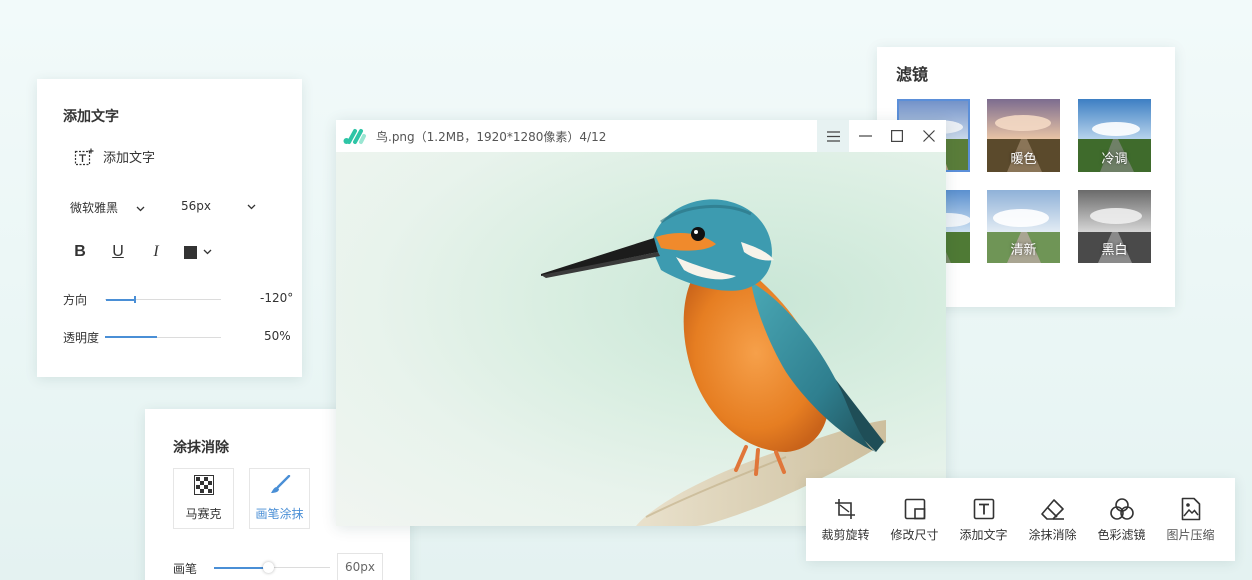 The width and height of the screenshot is (1252, 580). What do you see at coordinates (360, 566) in the screenshot?
I see `brush-size-input: 60px` at bounding box center [360, 566].